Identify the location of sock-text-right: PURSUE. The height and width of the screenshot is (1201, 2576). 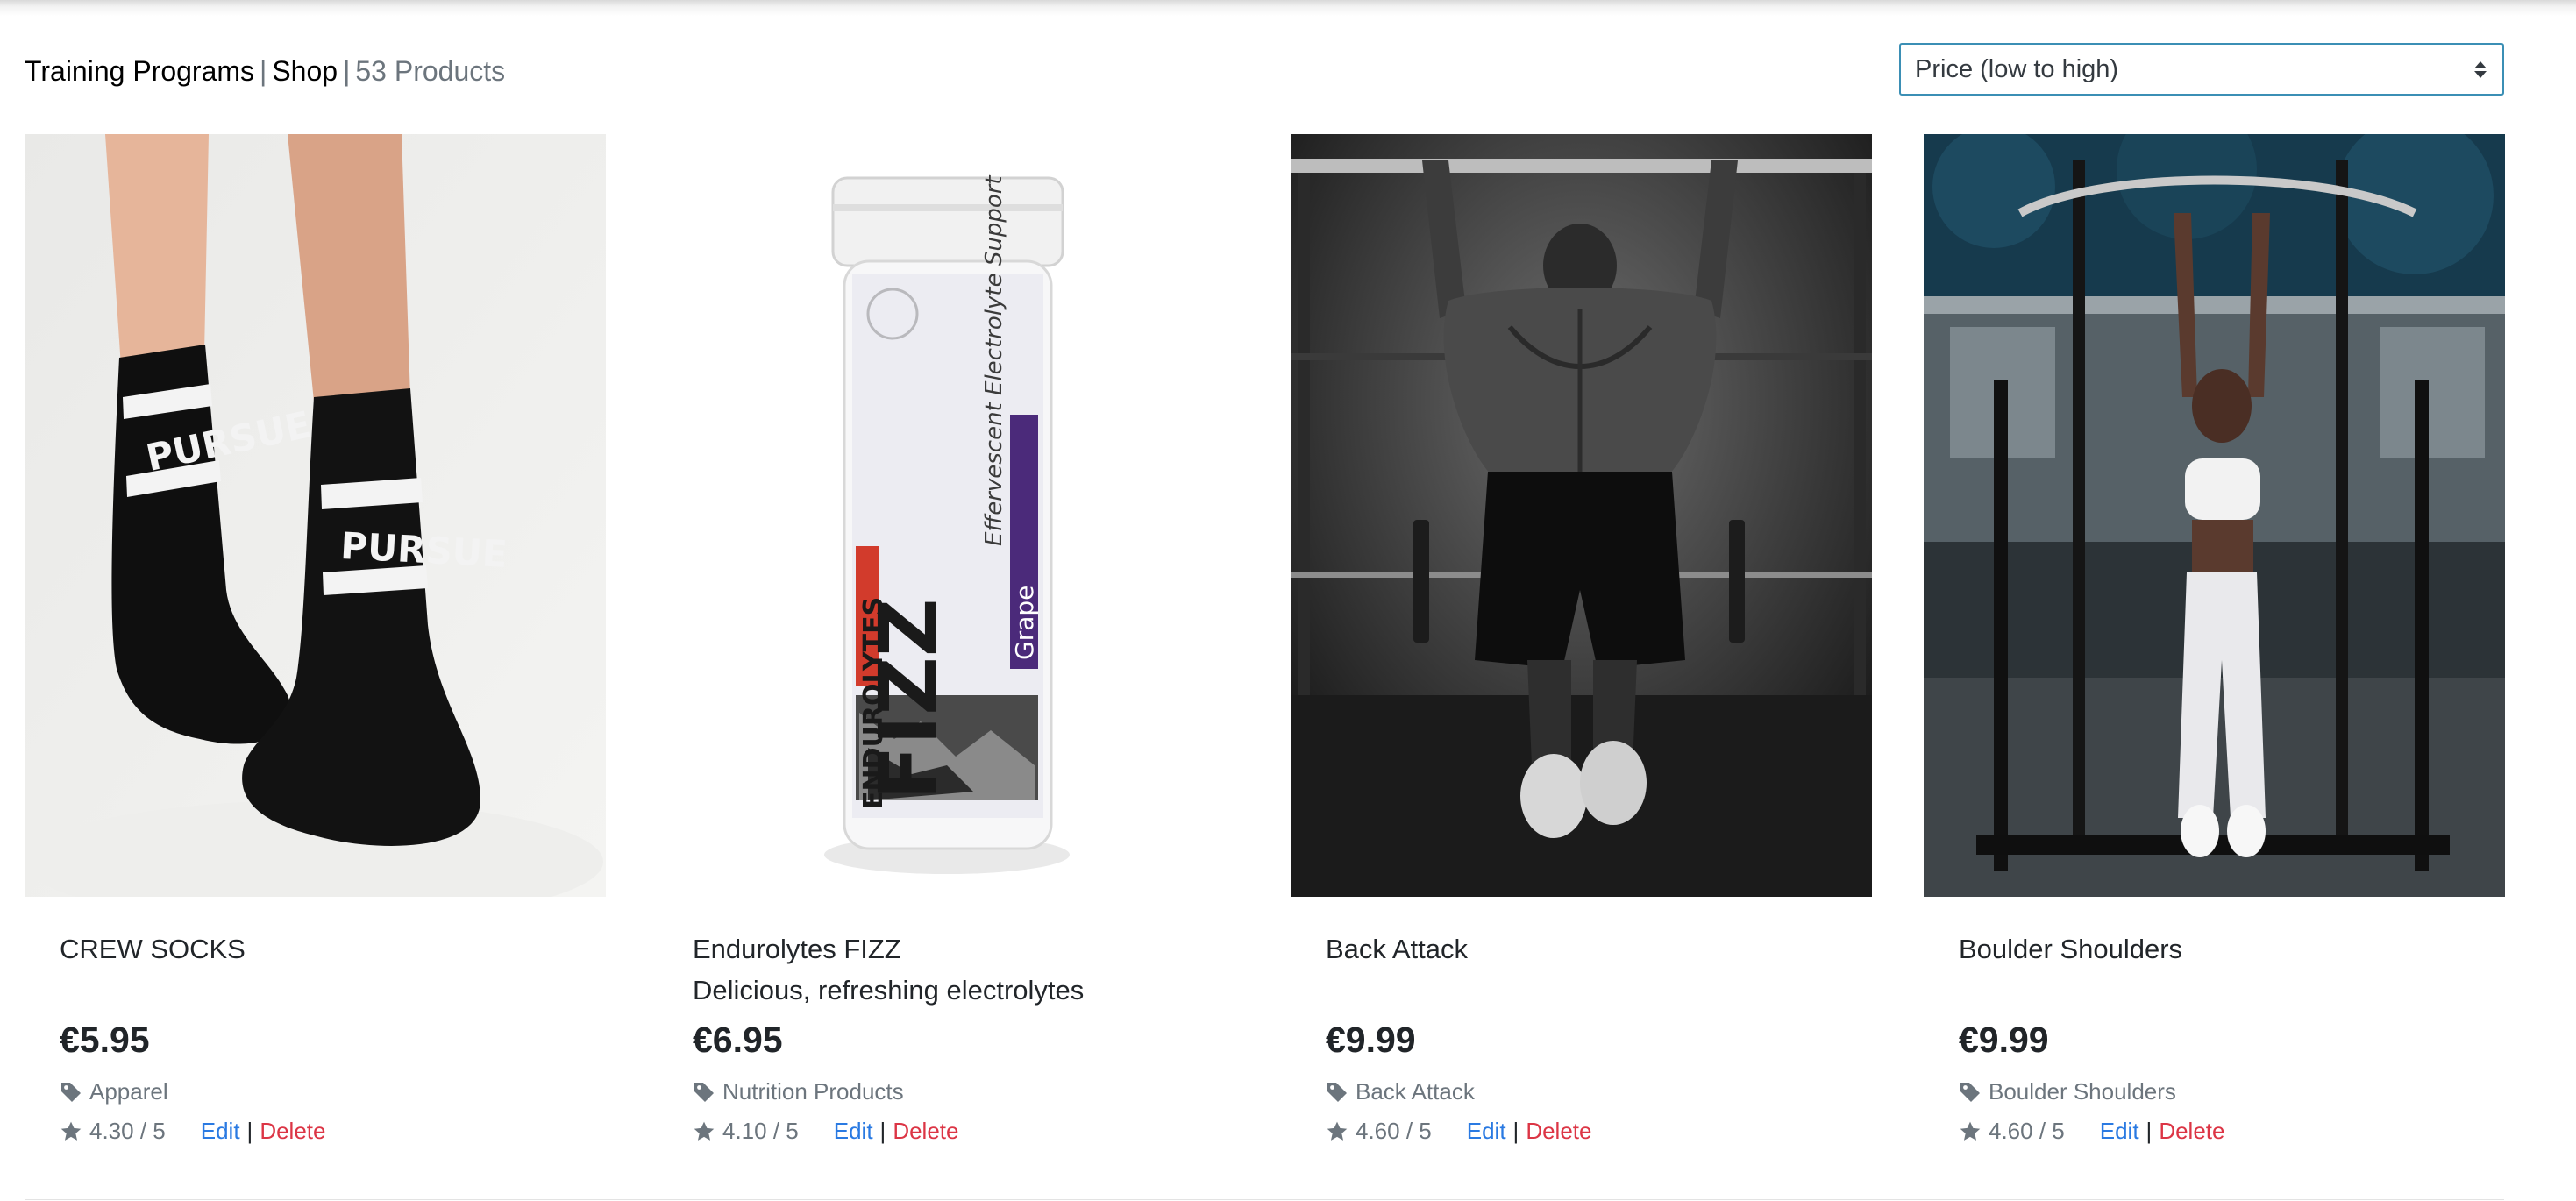
(424, 550).